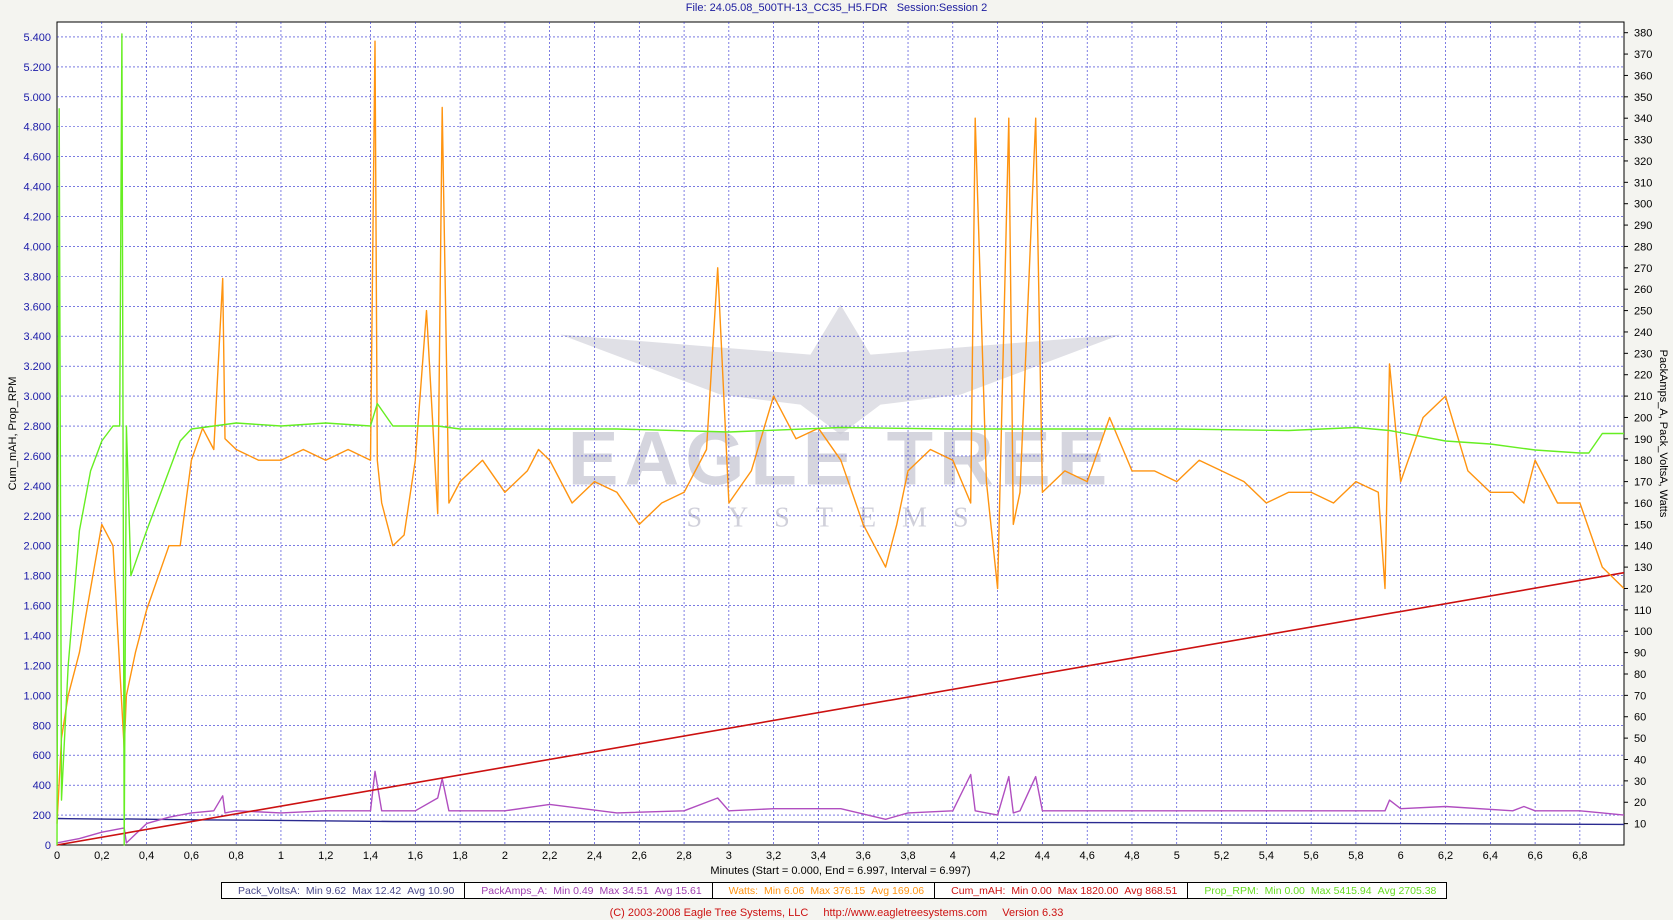  Describe the element at coordinates (37, 547) in the screenshot. I see `y-left-tick-label: 2.000` at that location.